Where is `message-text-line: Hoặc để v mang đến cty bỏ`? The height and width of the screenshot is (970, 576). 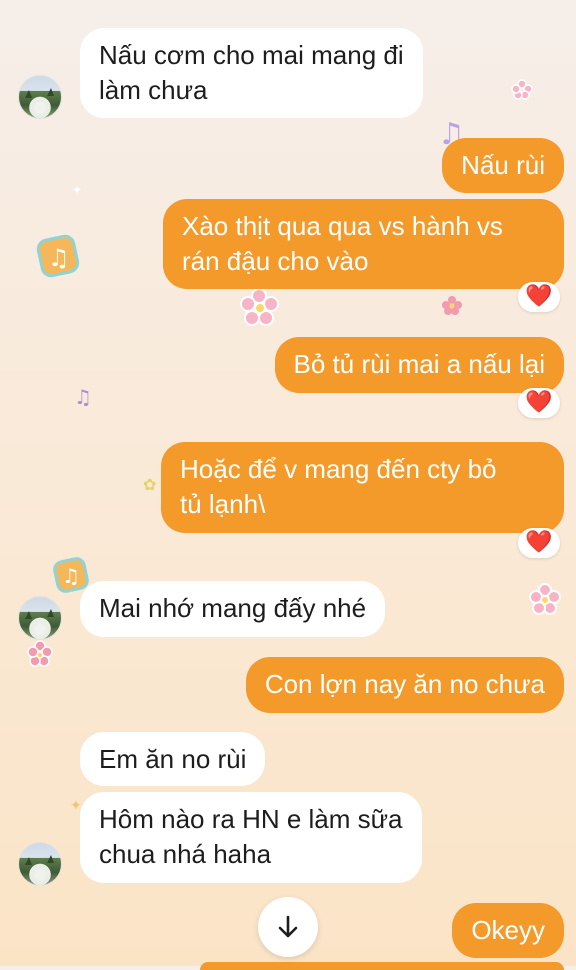 message-text-line: Hoặc để v mang đến cty bỏ is located at coordinates (338, 469).